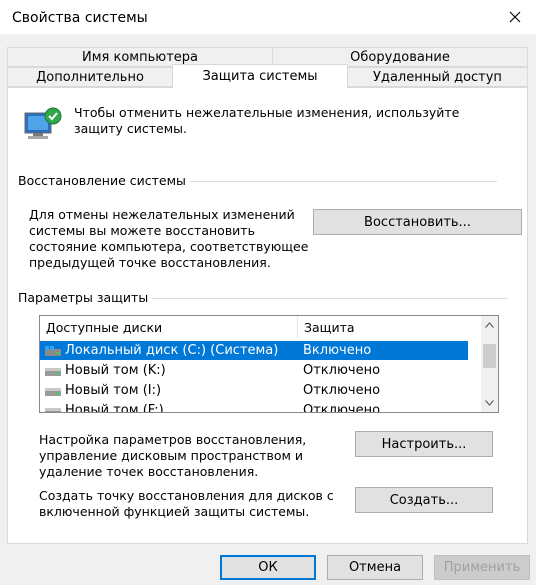  I want to click on intro-line-2: защиту системы., so click(130, 128).